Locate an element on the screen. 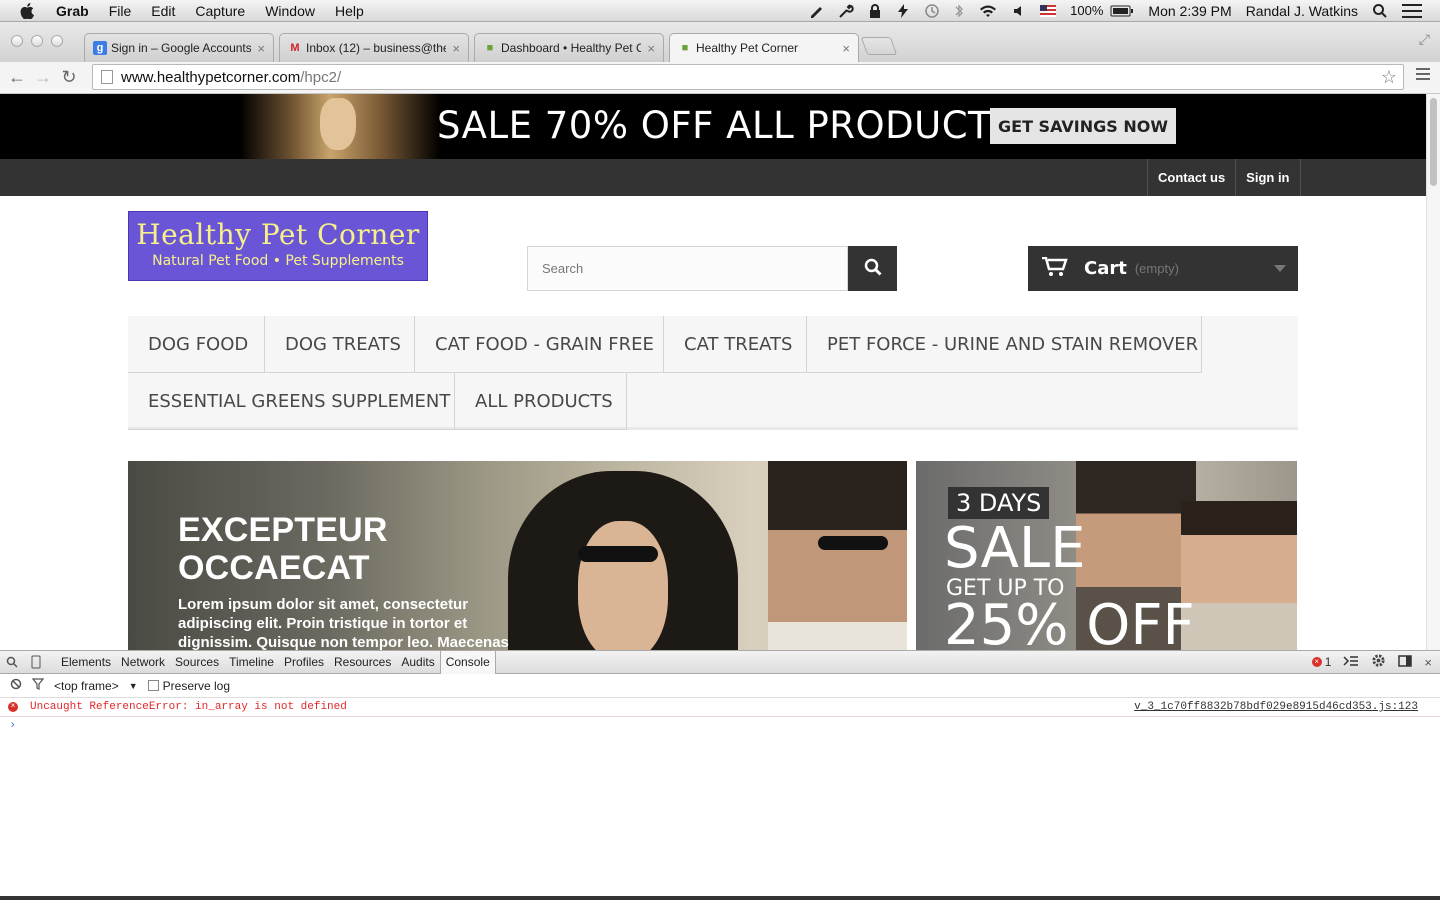  menu-capture: Capture is located at coordinates (220, 11).